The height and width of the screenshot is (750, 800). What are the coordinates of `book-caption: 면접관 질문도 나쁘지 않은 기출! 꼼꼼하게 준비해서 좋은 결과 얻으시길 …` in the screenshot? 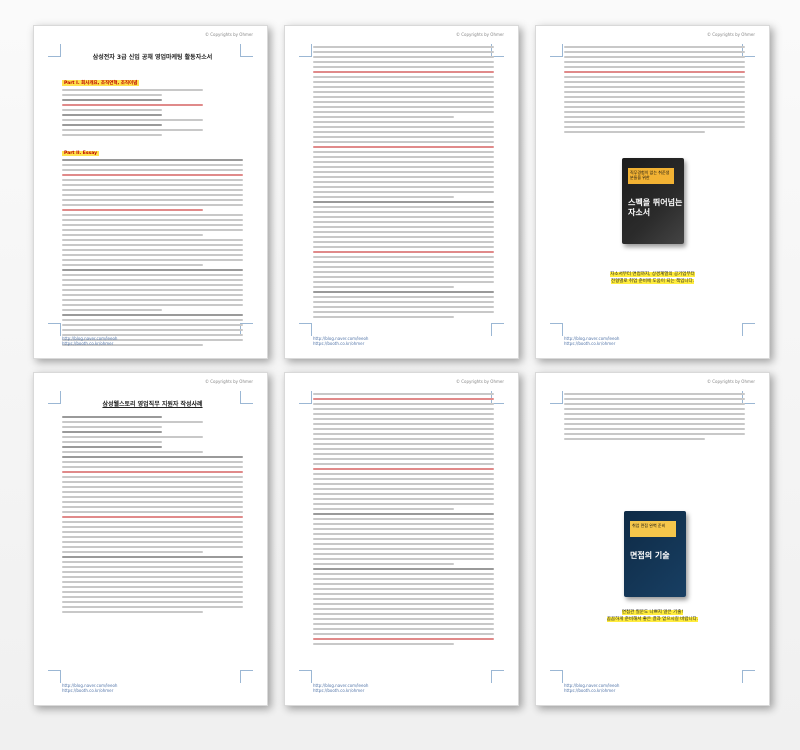 It's located at (652, 616).